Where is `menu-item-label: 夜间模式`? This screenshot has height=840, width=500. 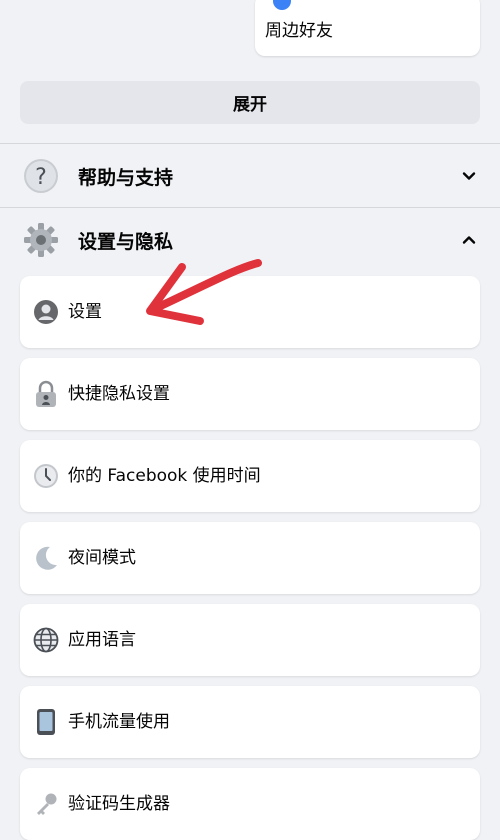
menu-item-label: 夜间模式 is located at coordinates (102, 558).